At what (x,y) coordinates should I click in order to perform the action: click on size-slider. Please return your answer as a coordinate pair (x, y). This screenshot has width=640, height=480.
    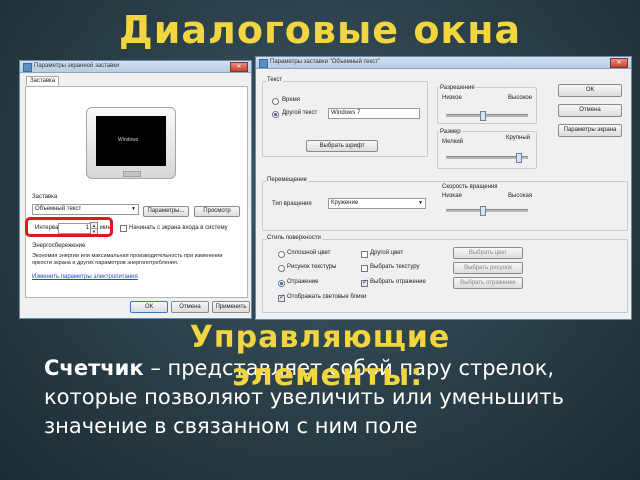
    Looking at the image, I should click on (487, 158).